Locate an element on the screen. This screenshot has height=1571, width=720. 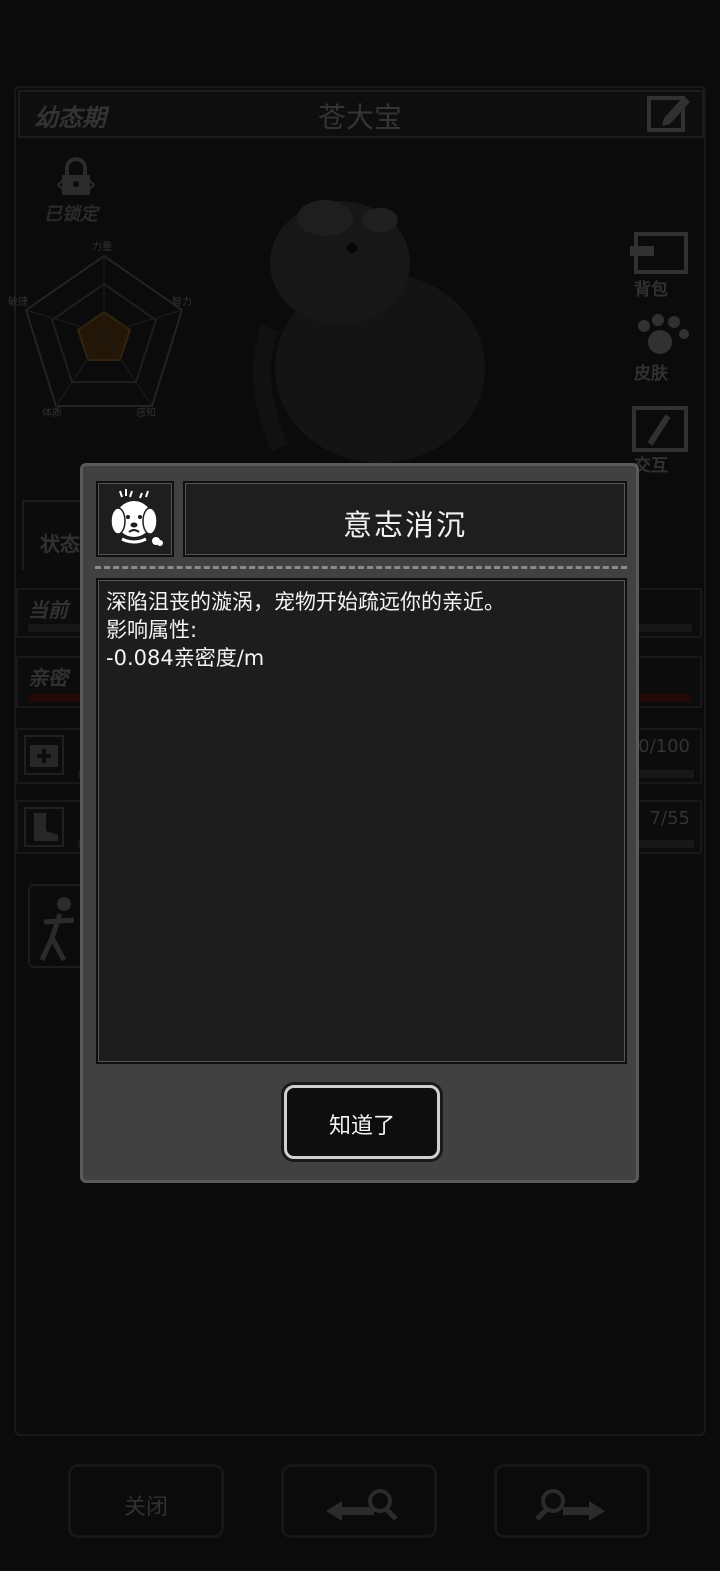
sad-dog-icon is located at coordinates (135, 519).